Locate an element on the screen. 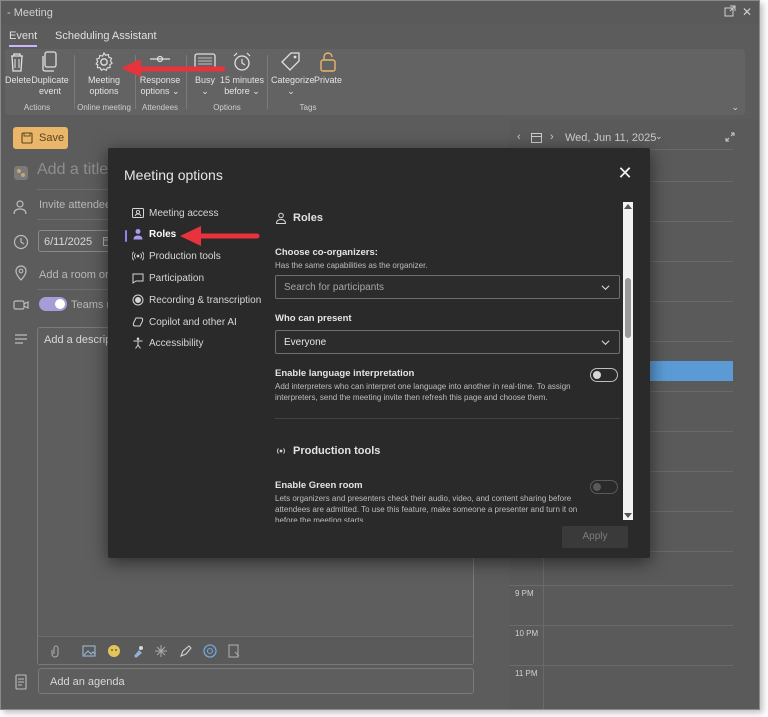 Image resolution: width=768 pixels, height=717 pixels. save-button: Save is located at coordinates (40, 138).